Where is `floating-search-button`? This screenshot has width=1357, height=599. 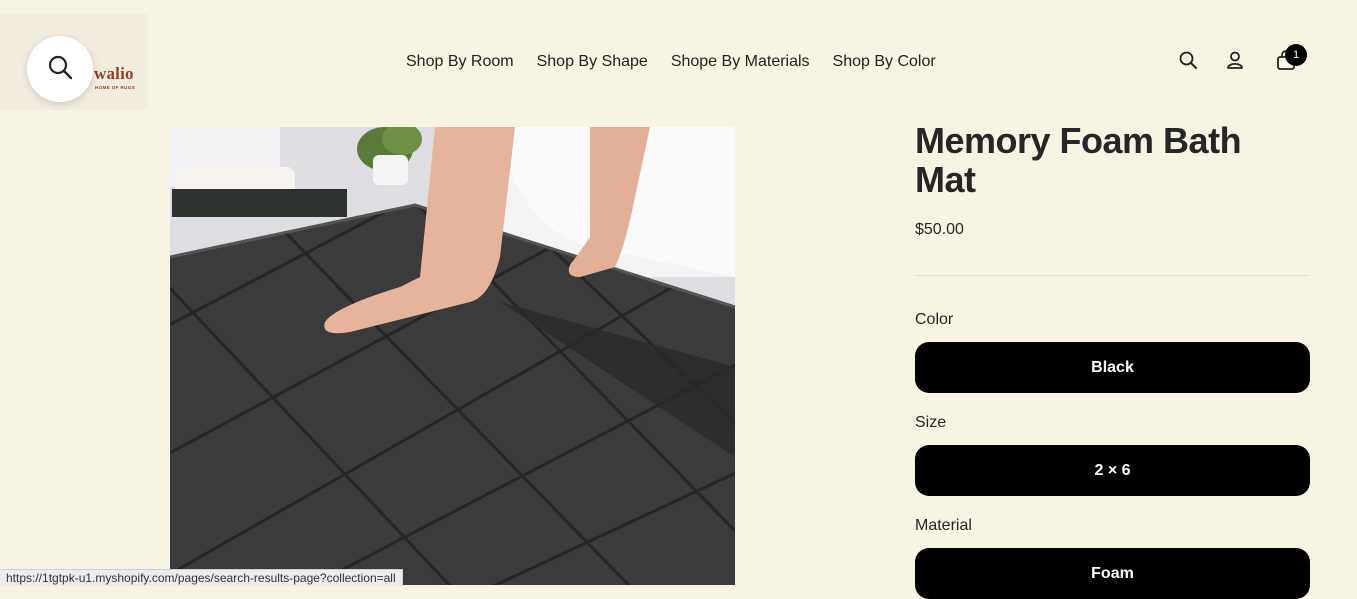 floating-search-button is located at coordinates (60, 69).